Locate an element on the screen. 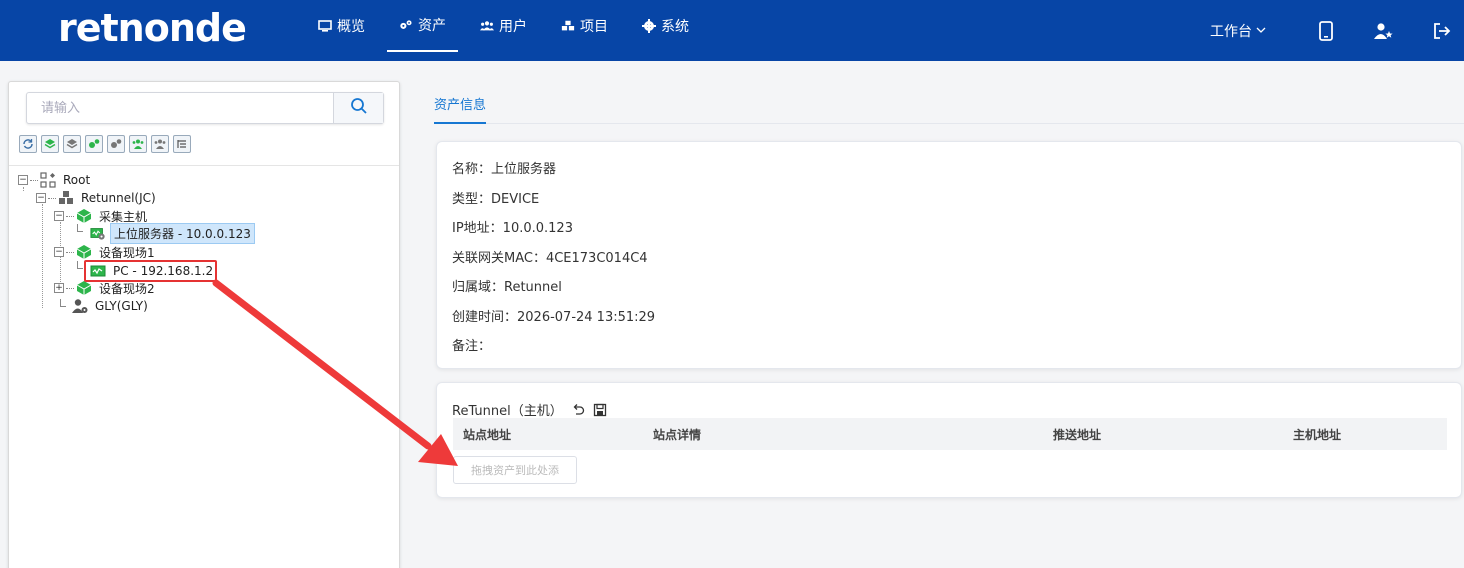 The width and height of the screenshot is (1464, 568). search-button is located at coordinates (358, 108).